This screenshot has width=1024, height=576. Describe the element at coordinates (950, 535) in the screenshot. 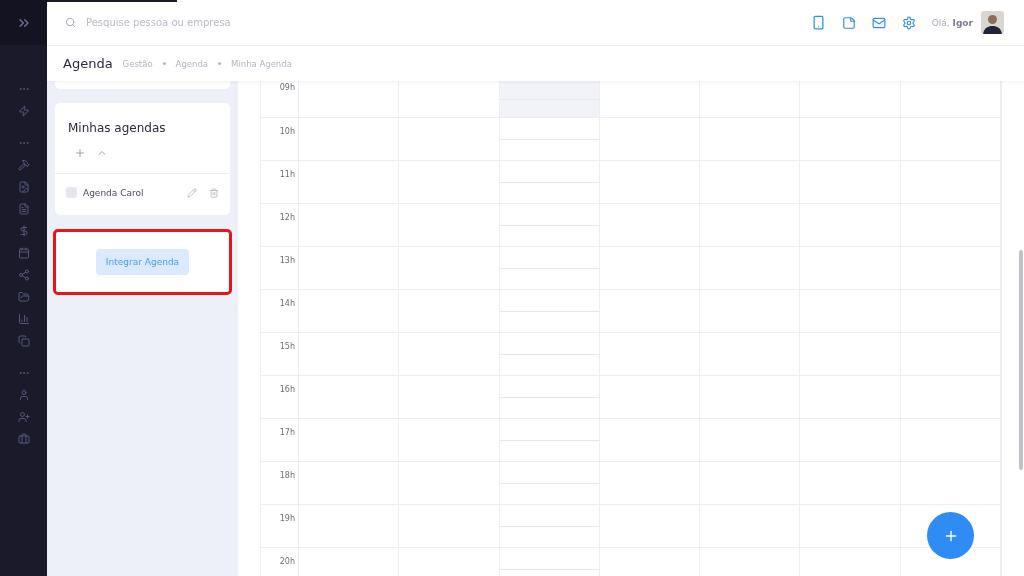

I see `add-button` at that location.